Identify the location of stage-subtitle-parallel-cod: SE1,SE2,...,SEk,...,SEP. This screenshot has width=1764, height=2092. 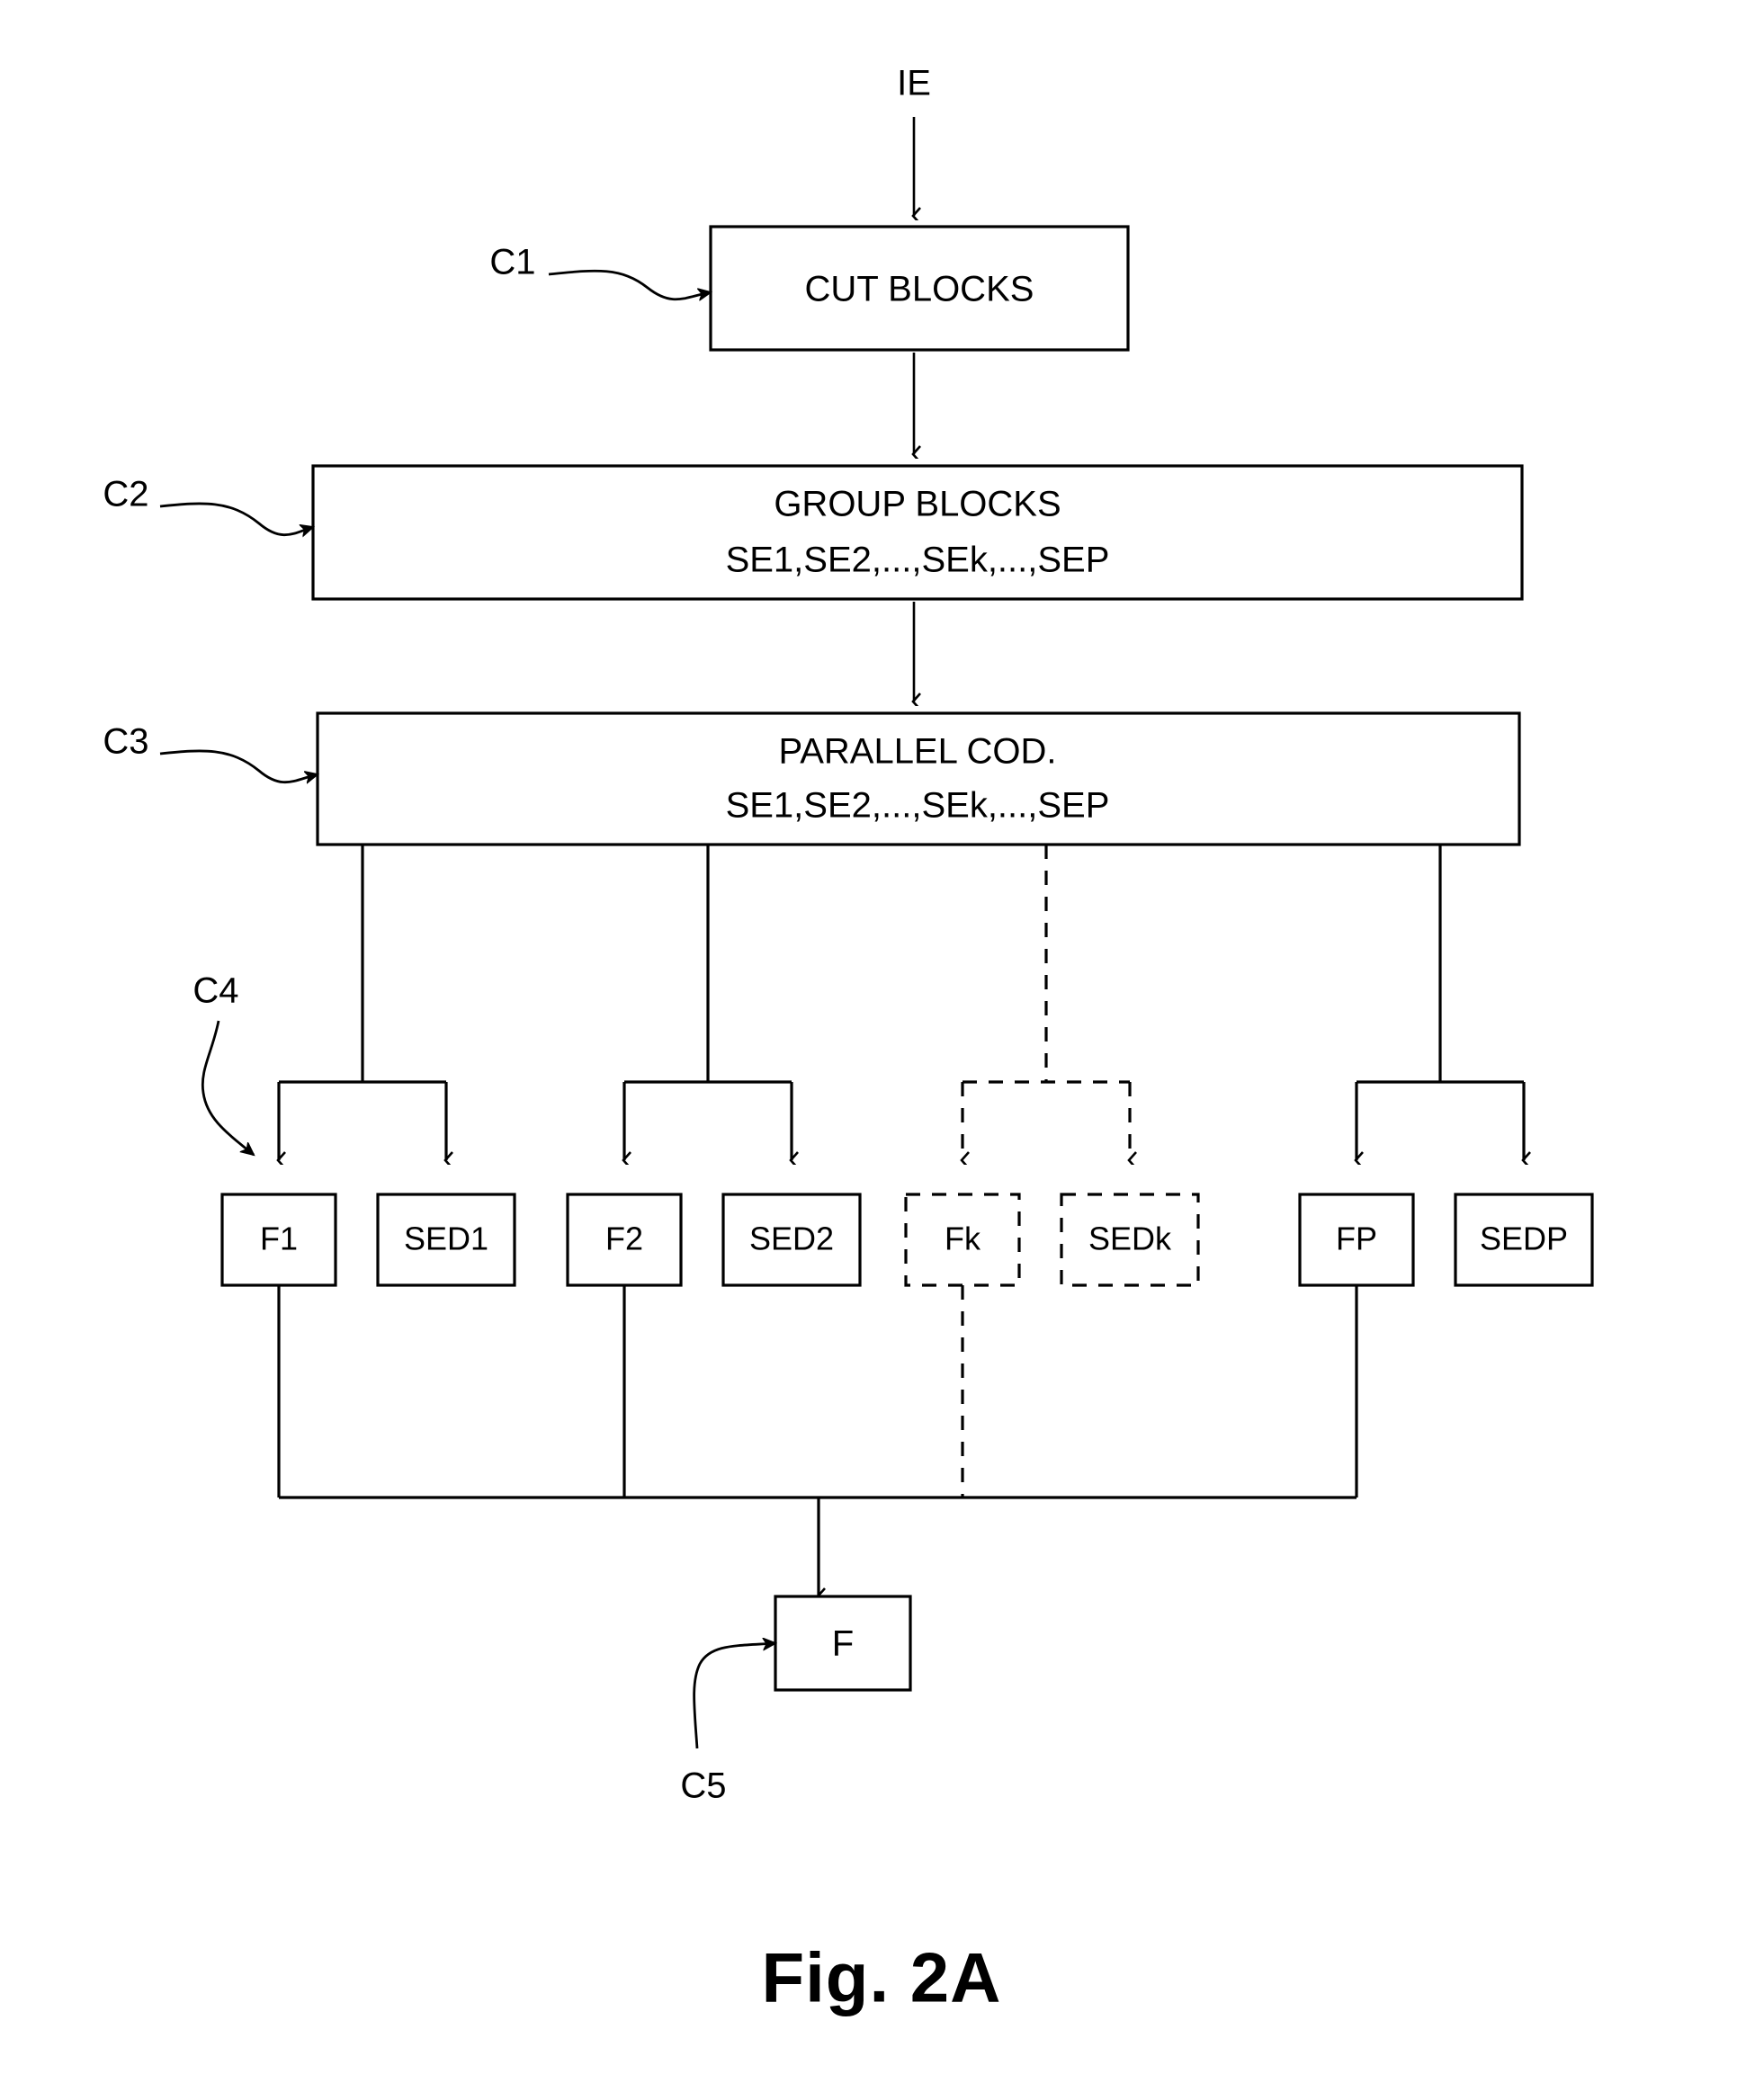
(918, 806).